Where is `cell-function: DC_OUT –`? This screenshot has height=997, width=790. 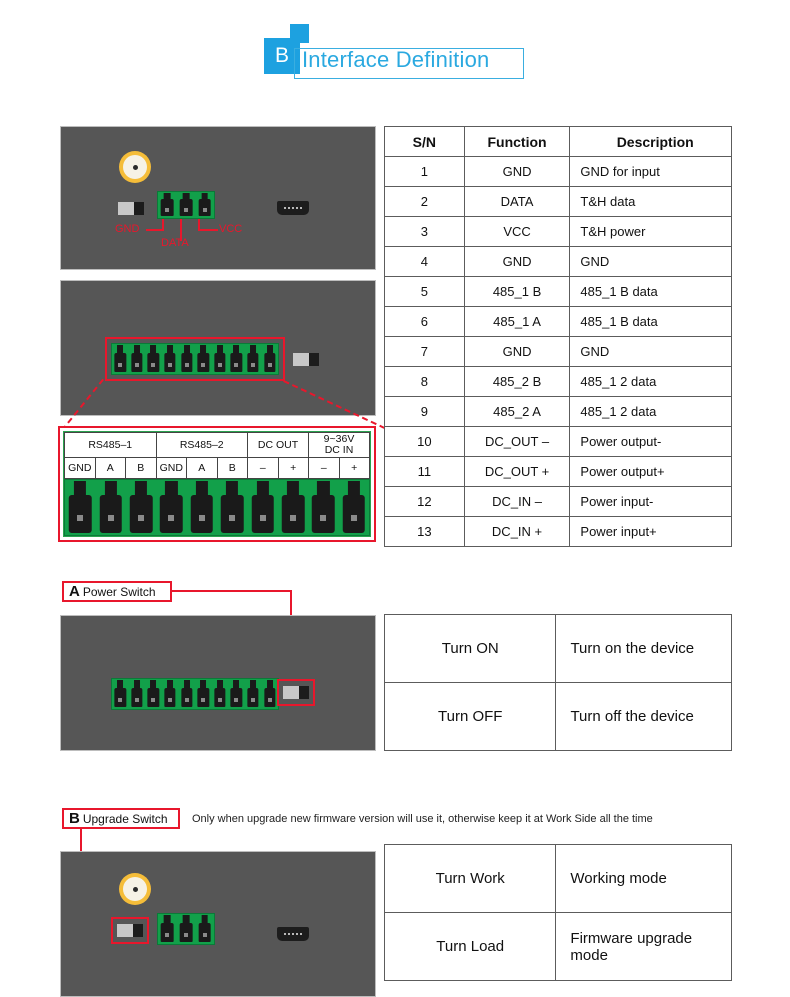 cell-function: DC_OUT – is located at coordinates (517, 441).